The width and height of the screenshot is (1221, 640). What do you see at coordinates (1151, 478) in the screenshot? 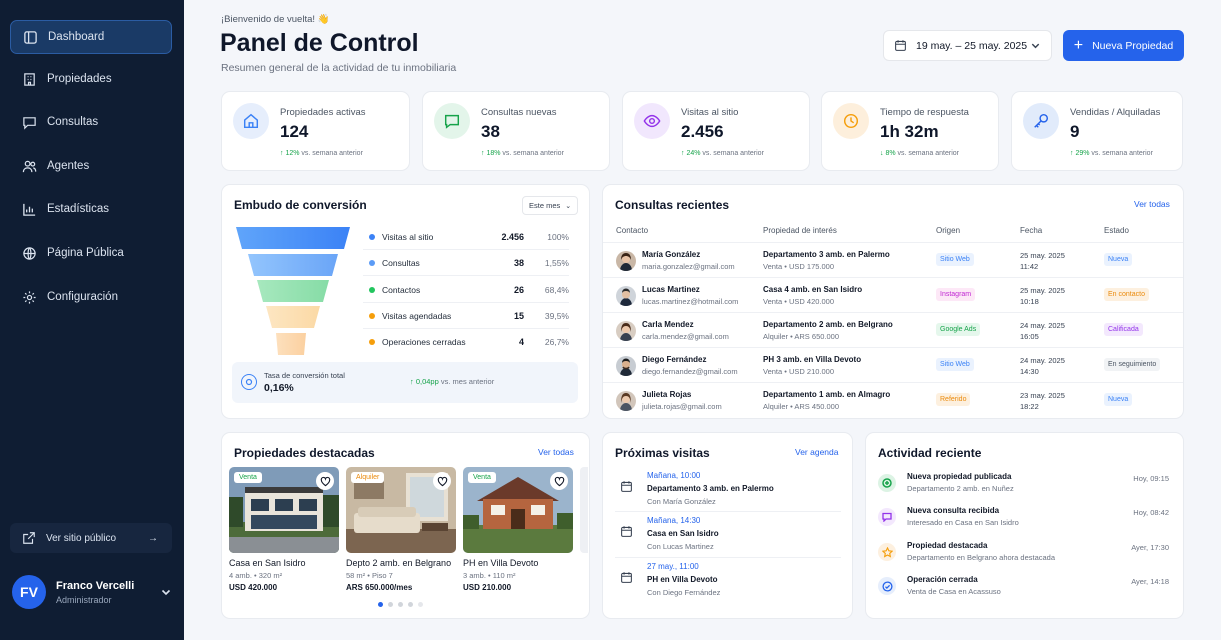
I see `activity-time: Hoy, 09:15` at bounding box center [1151, 478].